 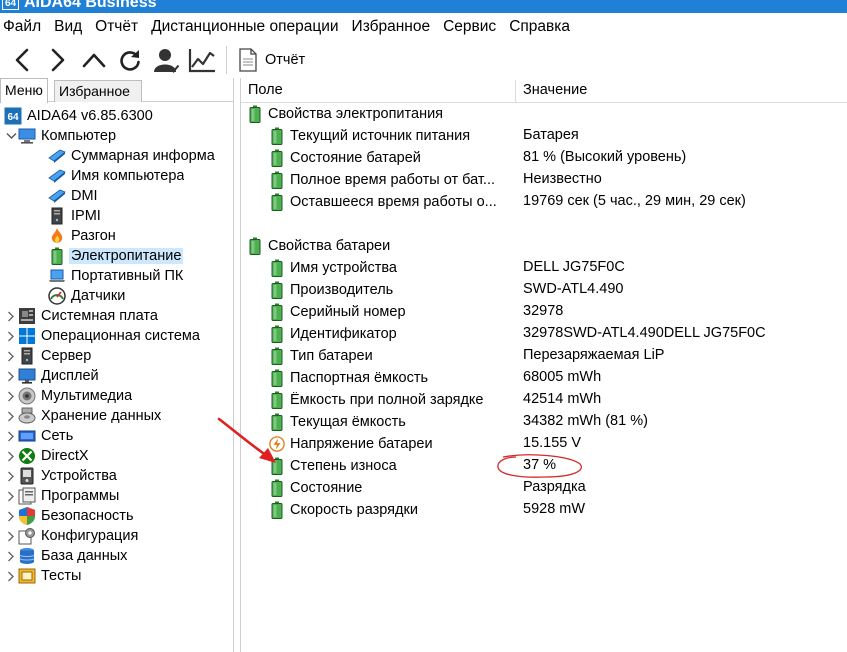 I want to click on window-title: AIDA64 Business, so click(x=90, y=5).